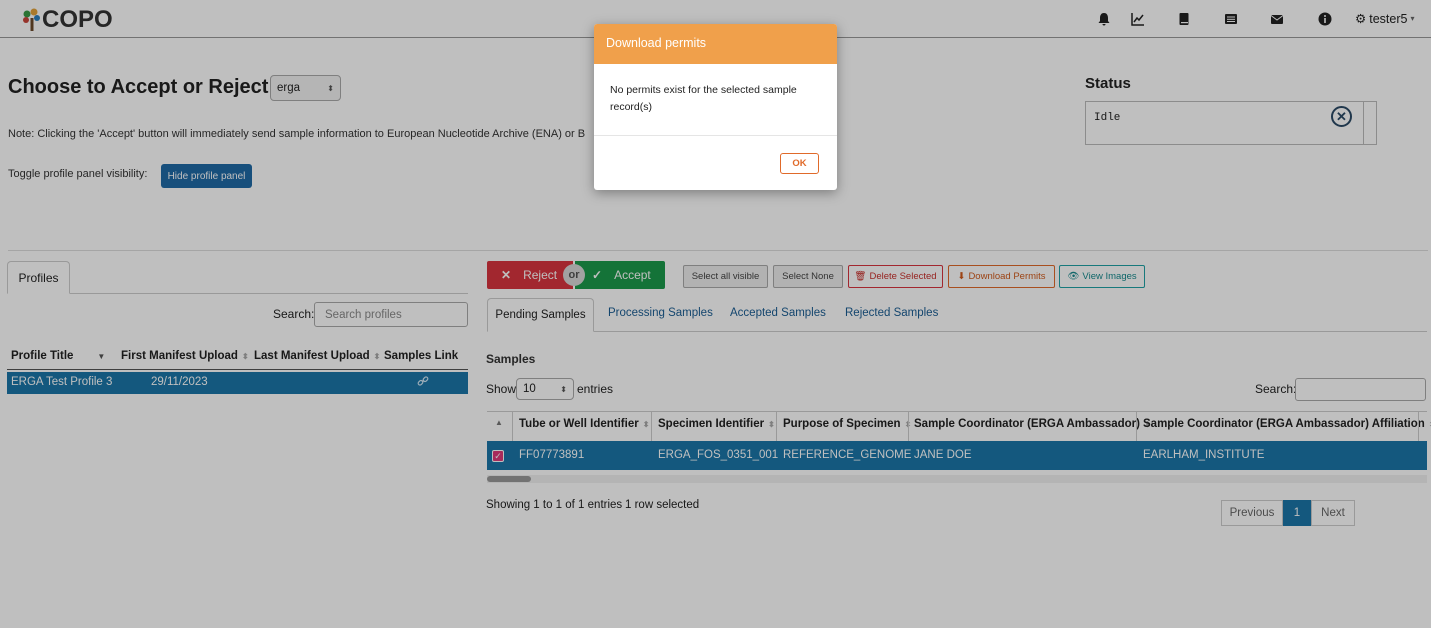  Describe the element at coordinates (799, 163) in the screenshot. I see `ok-button: OK` at that location.